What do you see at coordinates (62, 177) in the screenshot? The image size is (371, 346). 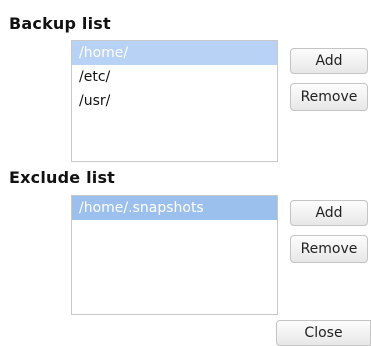 I see `exclude-list-title: Exclude list` at bounding box center [62, 177].